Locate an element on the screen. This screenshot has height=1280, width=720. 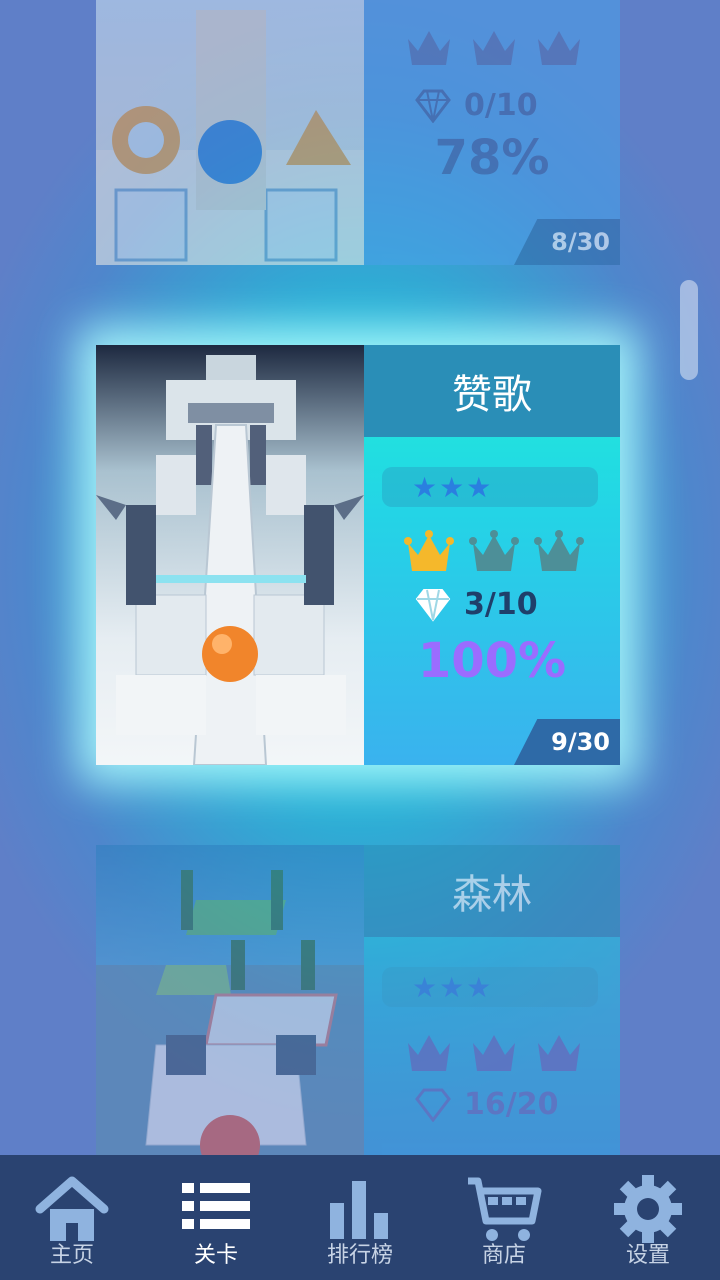
gem-counter: 16/20 is located at coordinates (486, 1104).